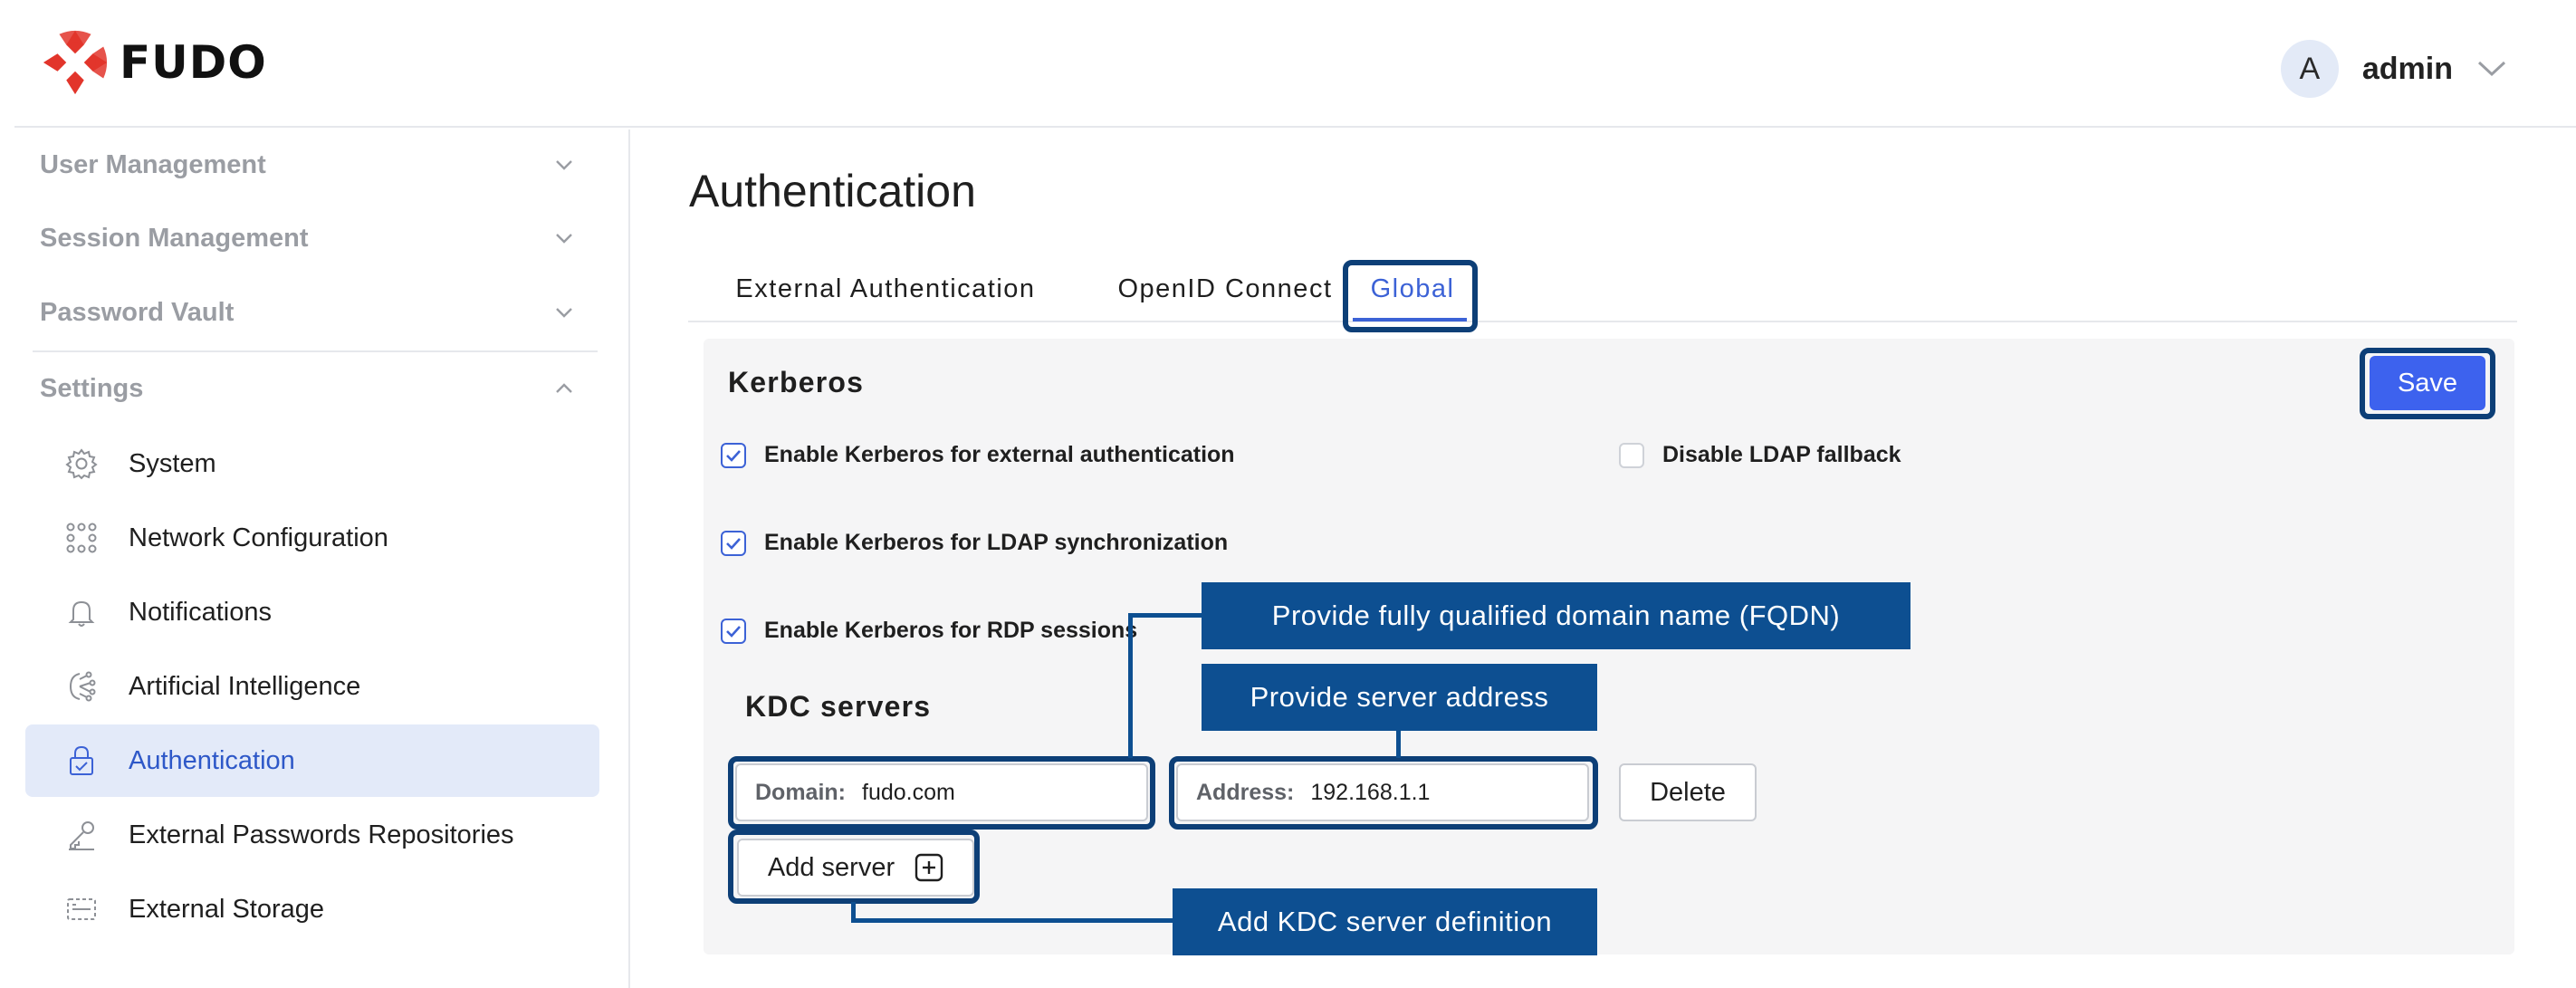  I want to click on page-title: Authentication, so click(832, 191).